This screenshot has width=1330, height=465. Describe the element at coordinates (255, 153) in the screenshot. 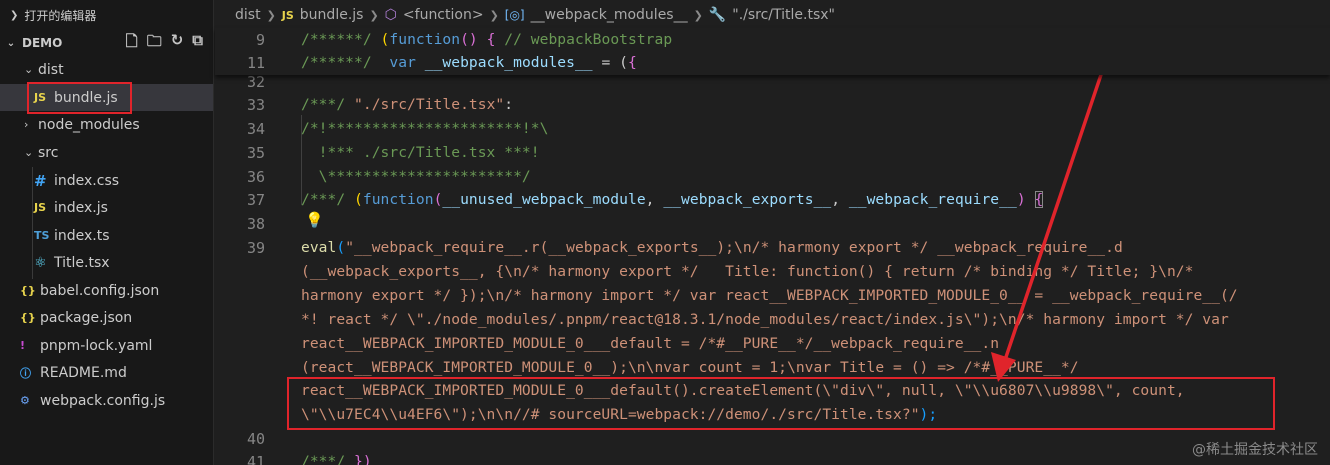

I see `line-number: 35` at that location.